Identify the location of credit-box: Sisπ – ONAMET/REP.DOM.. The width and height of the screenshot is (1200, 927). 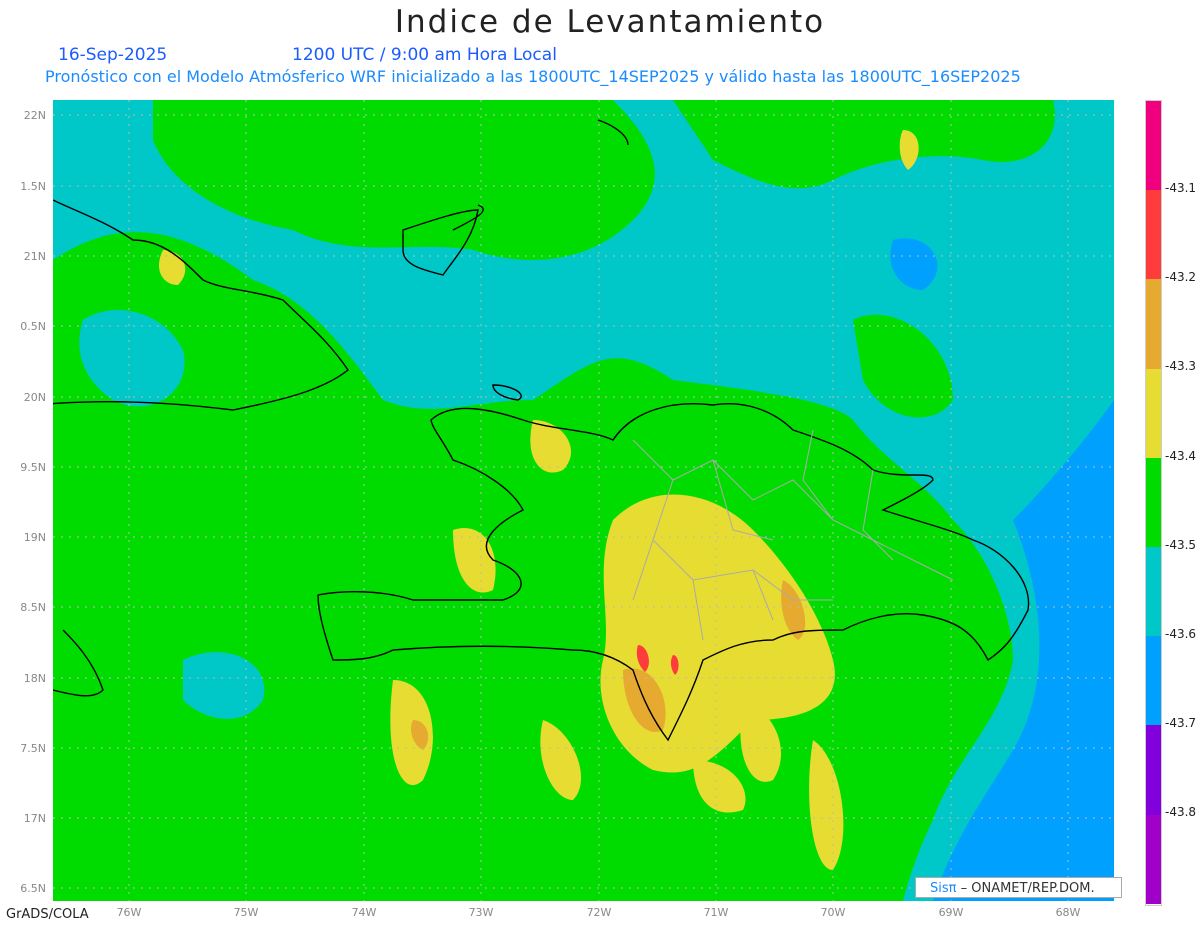
(1018, 887).